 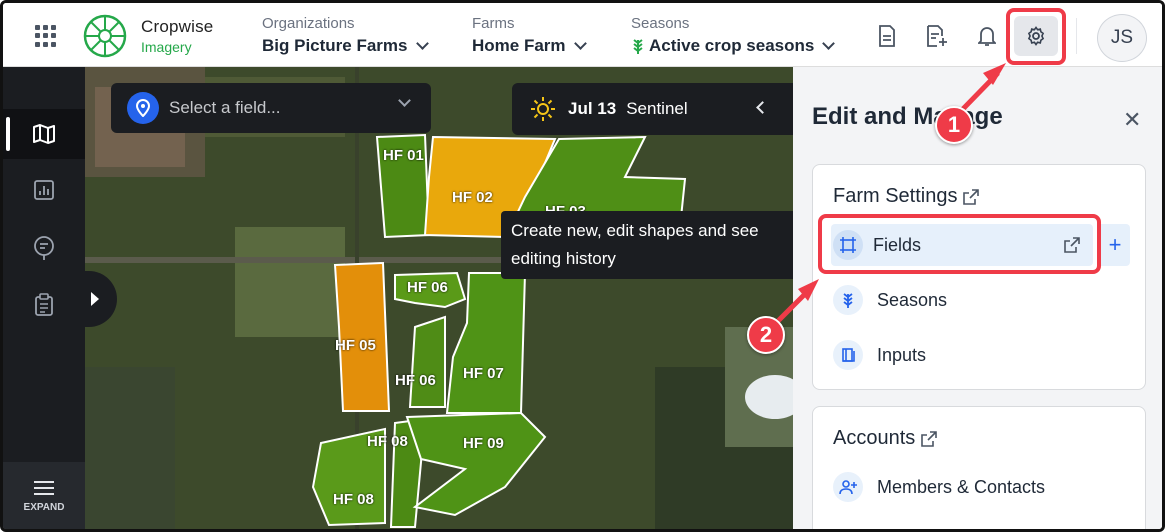 What do you see at coordinates (519, 45) in the screenshot?
I see `farm-value: Home Farm` at bounding box center [519, 45].